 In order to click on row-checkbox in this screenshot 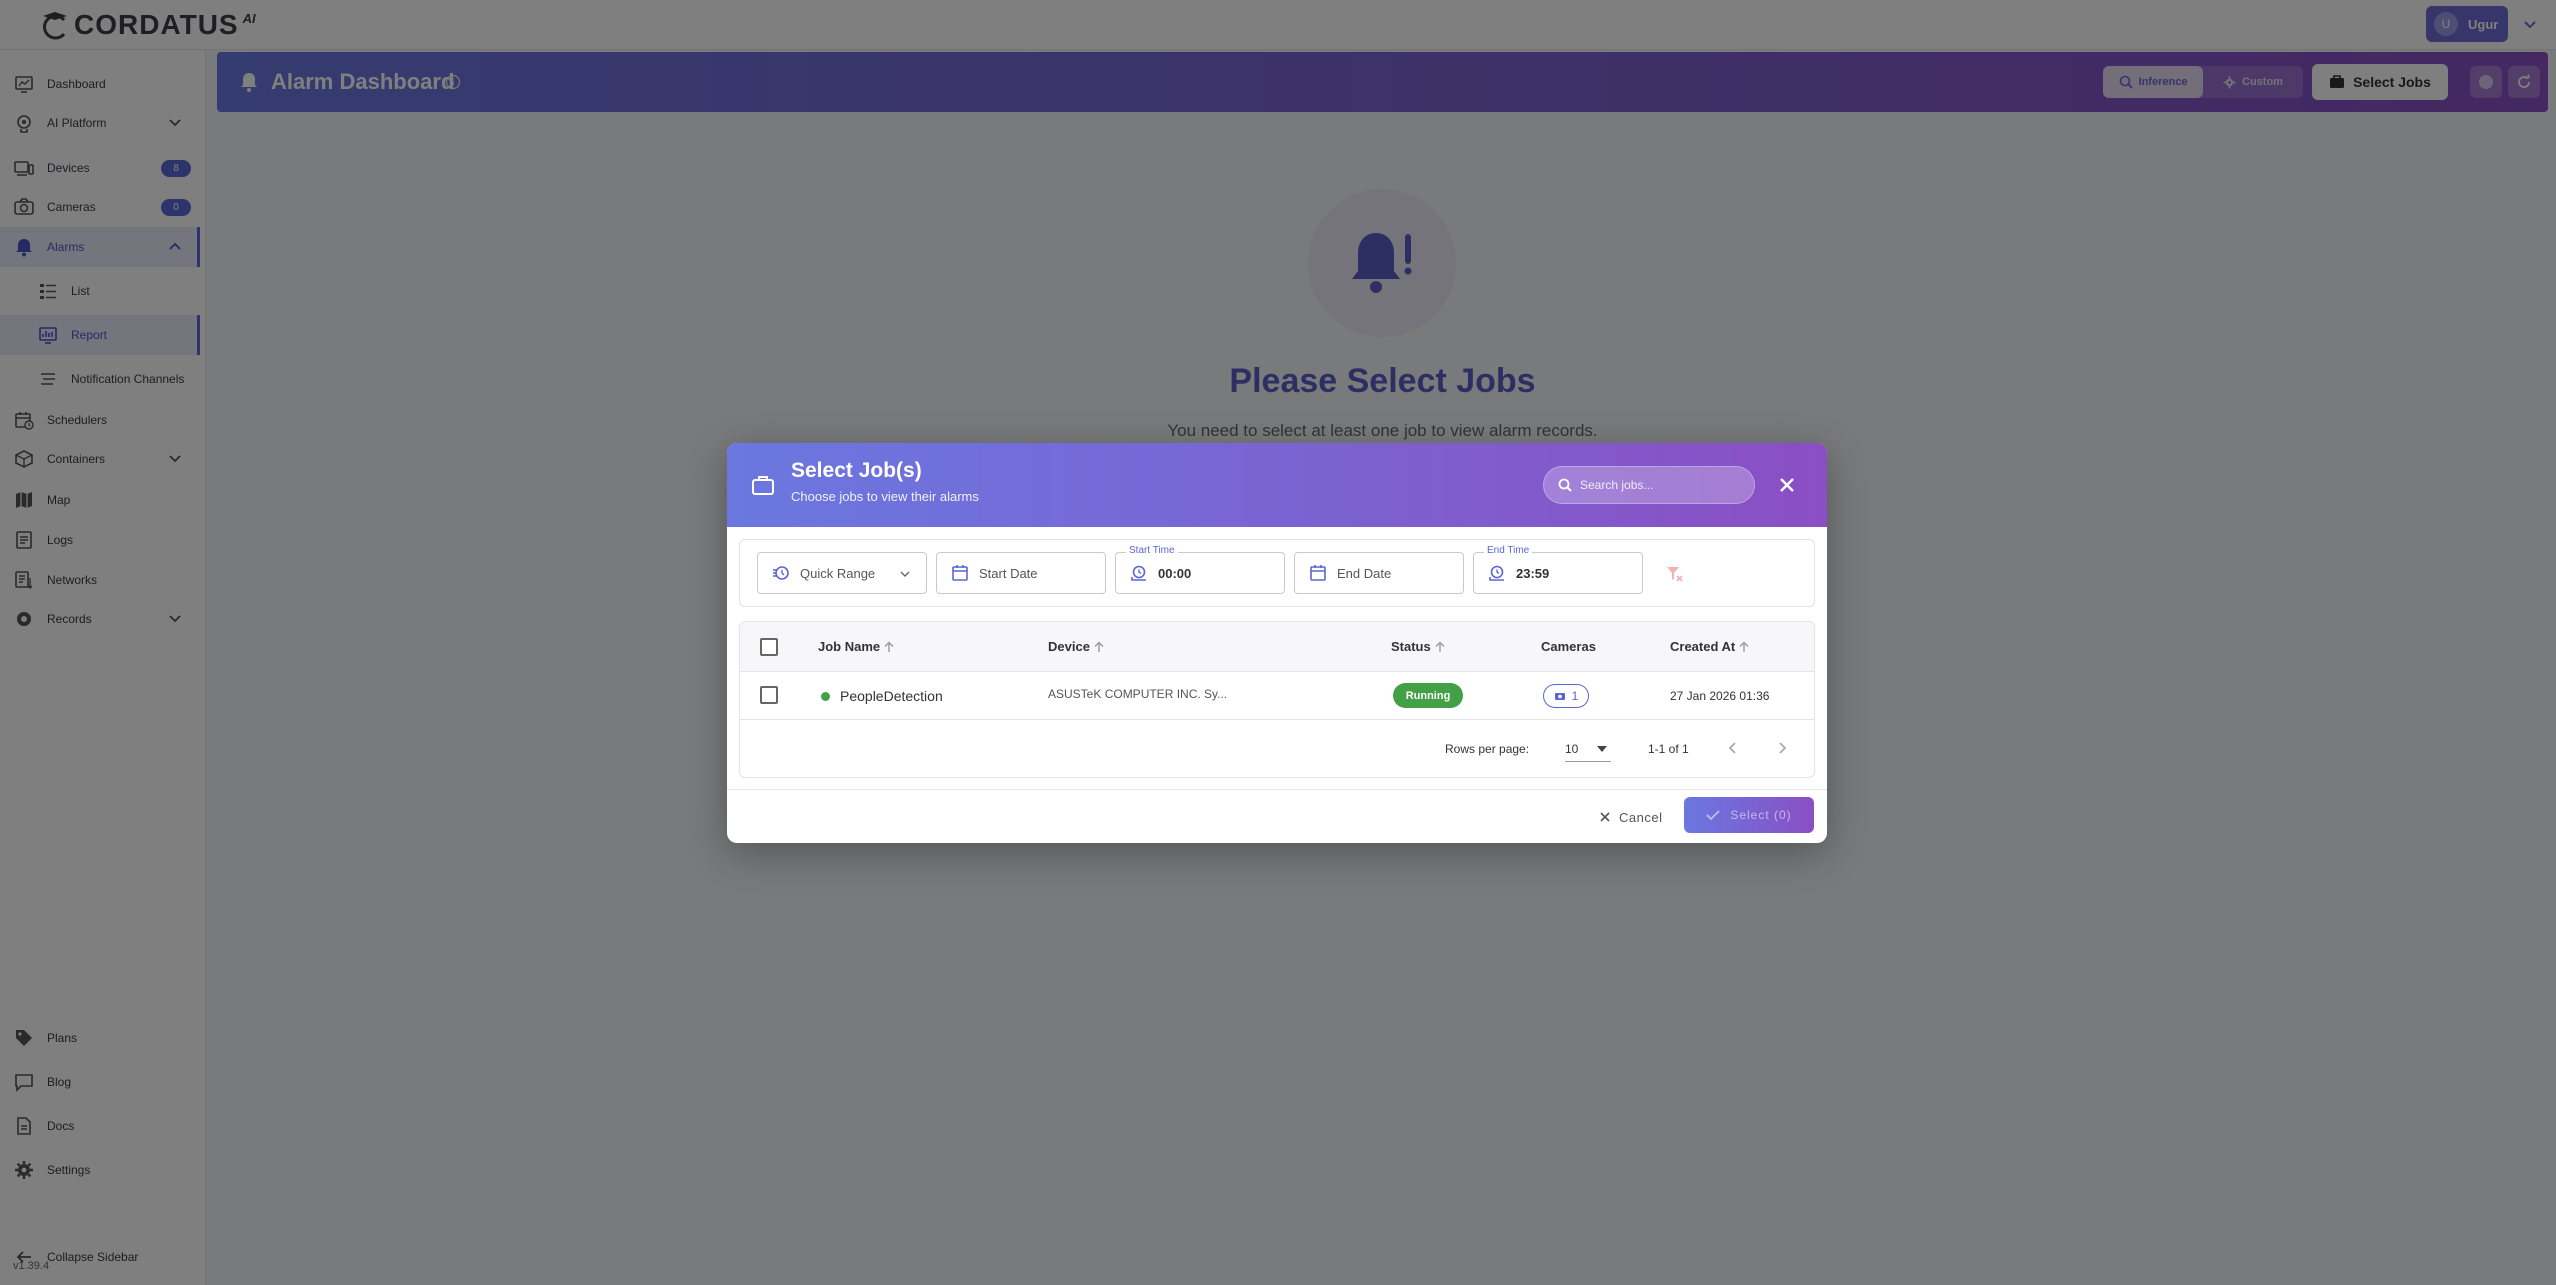, I will do `click(769, 695)`.